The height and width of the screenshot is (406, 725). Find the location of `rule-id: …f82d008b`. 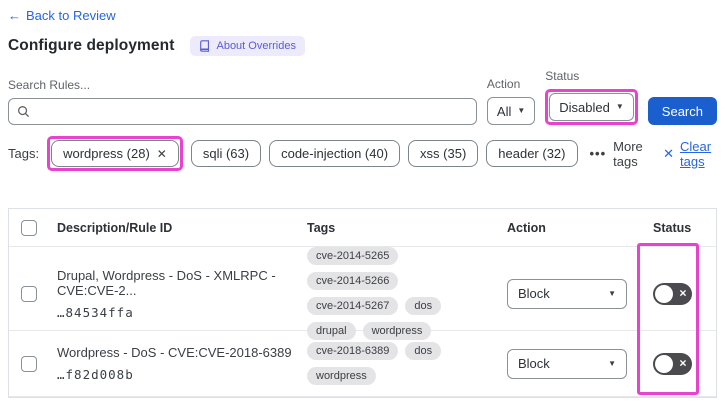

rule-id: …f82d008b is located at coordinates (95, 374).